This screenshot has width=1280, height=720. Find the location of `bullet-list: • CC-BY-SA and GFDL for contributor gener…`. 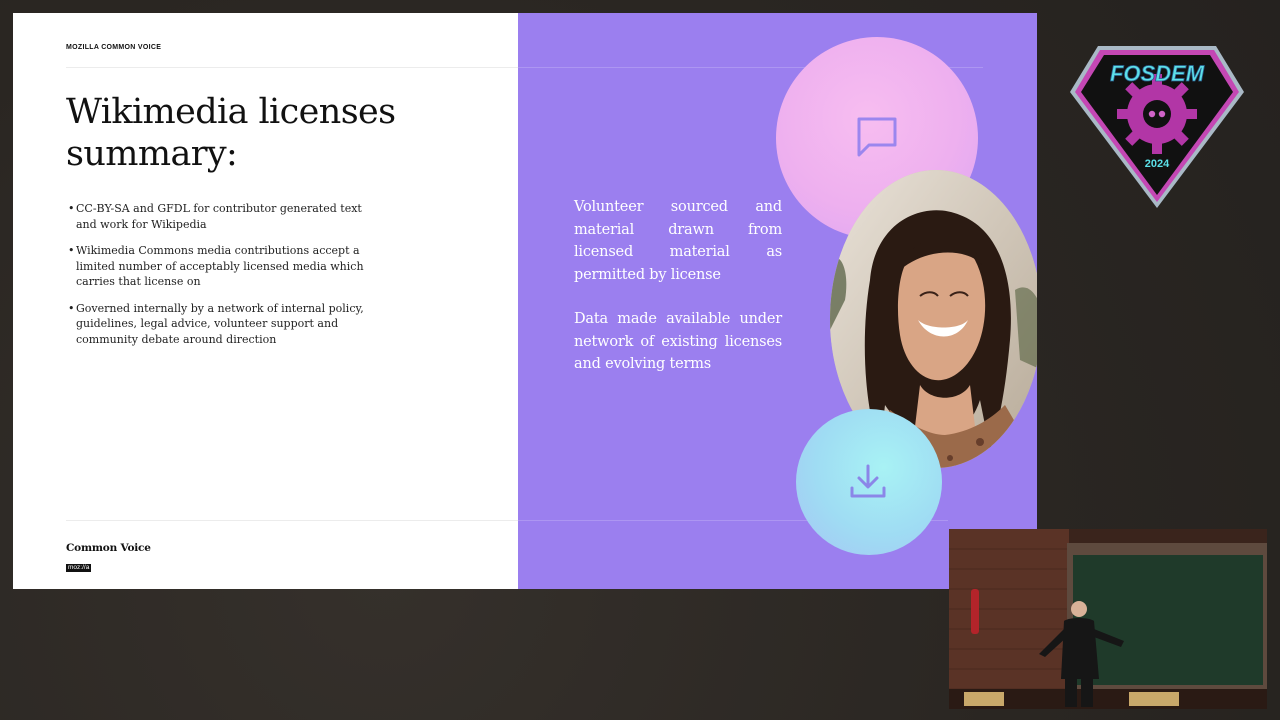

bullet-list: • CC-BY-SA and GFDL for contributor gener… is located at coordinates (218, 279).